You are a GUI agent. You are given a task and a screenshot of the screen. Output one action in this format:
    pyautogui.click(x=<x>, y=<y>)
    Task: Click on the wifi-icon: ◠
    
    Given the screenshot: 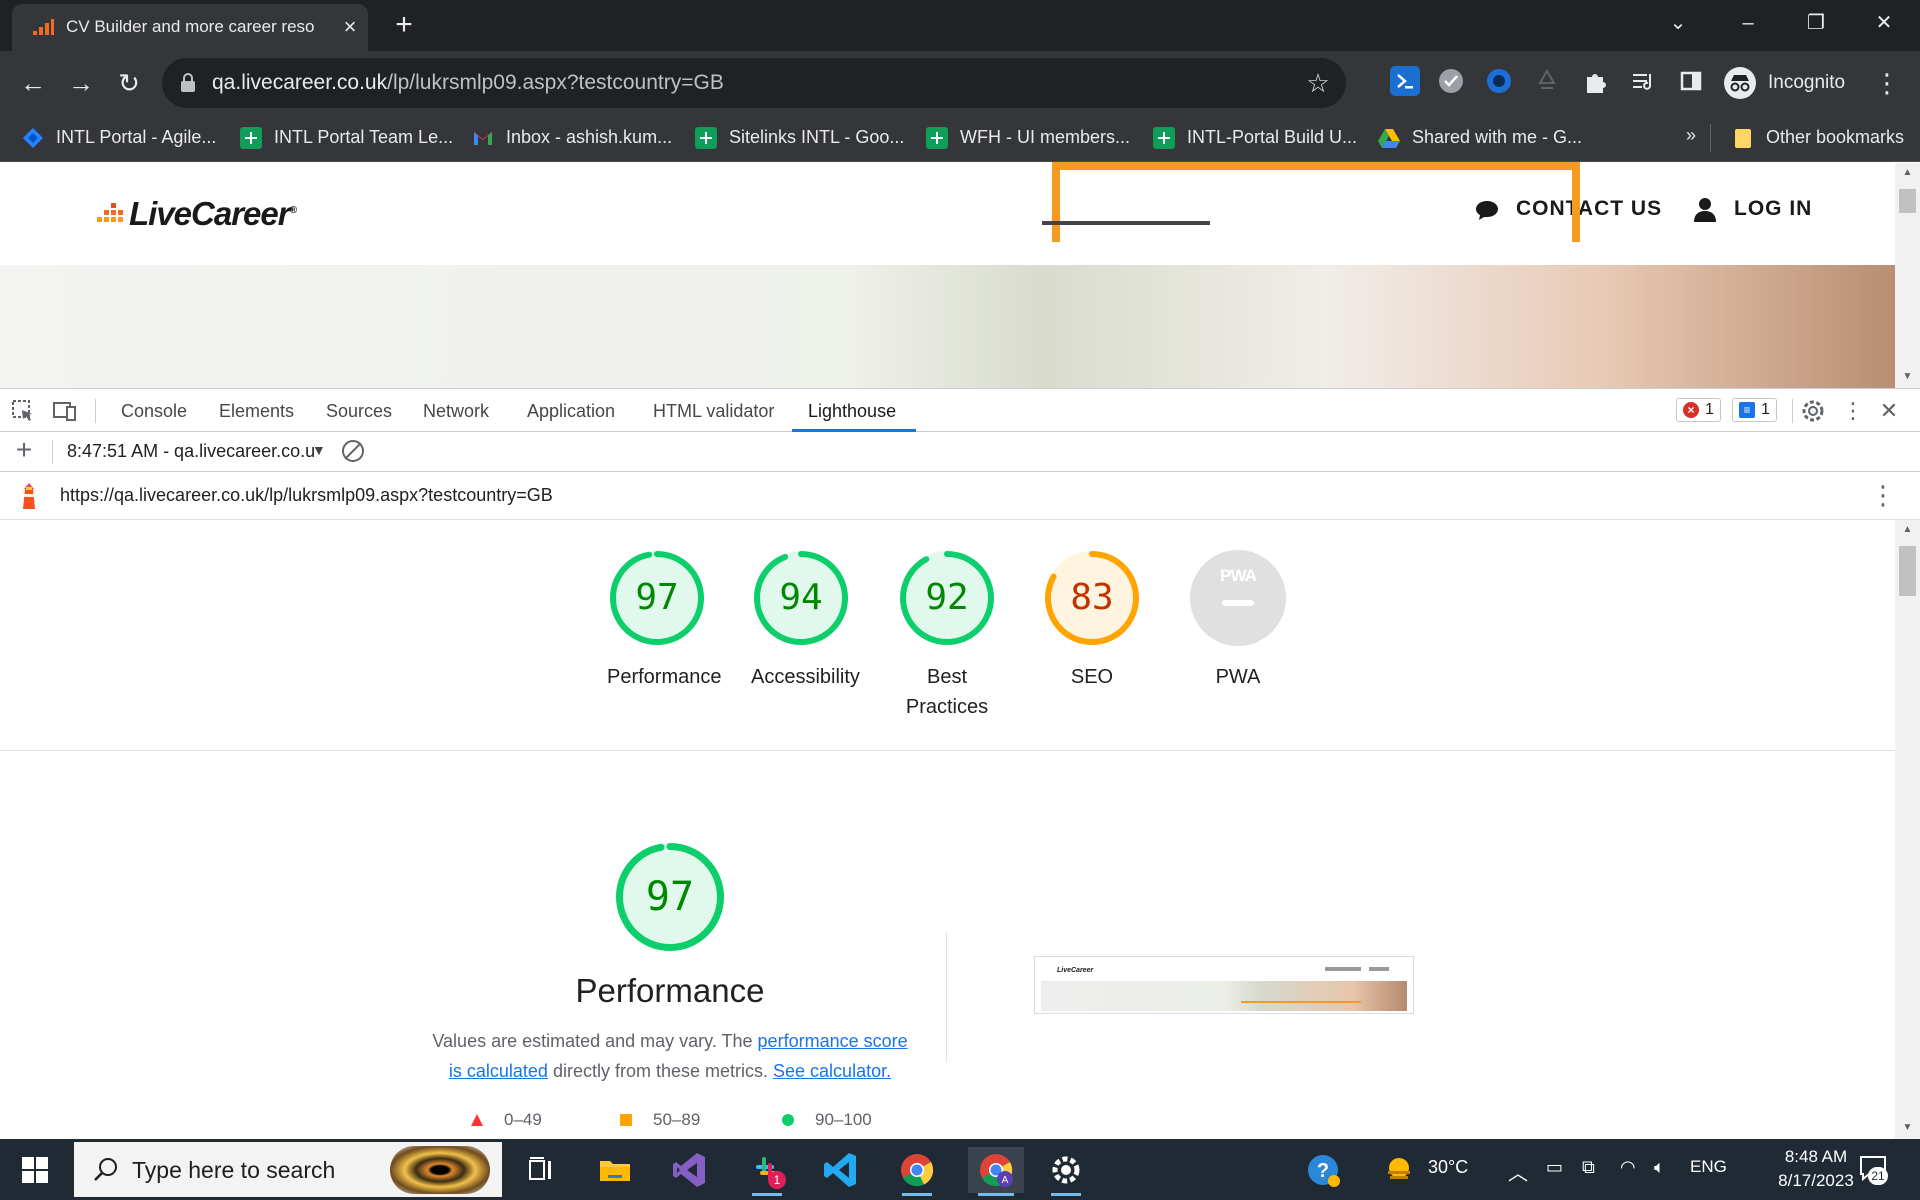 What is the action you would take?
    pyautogui.click(x=1628, y=1167)
    